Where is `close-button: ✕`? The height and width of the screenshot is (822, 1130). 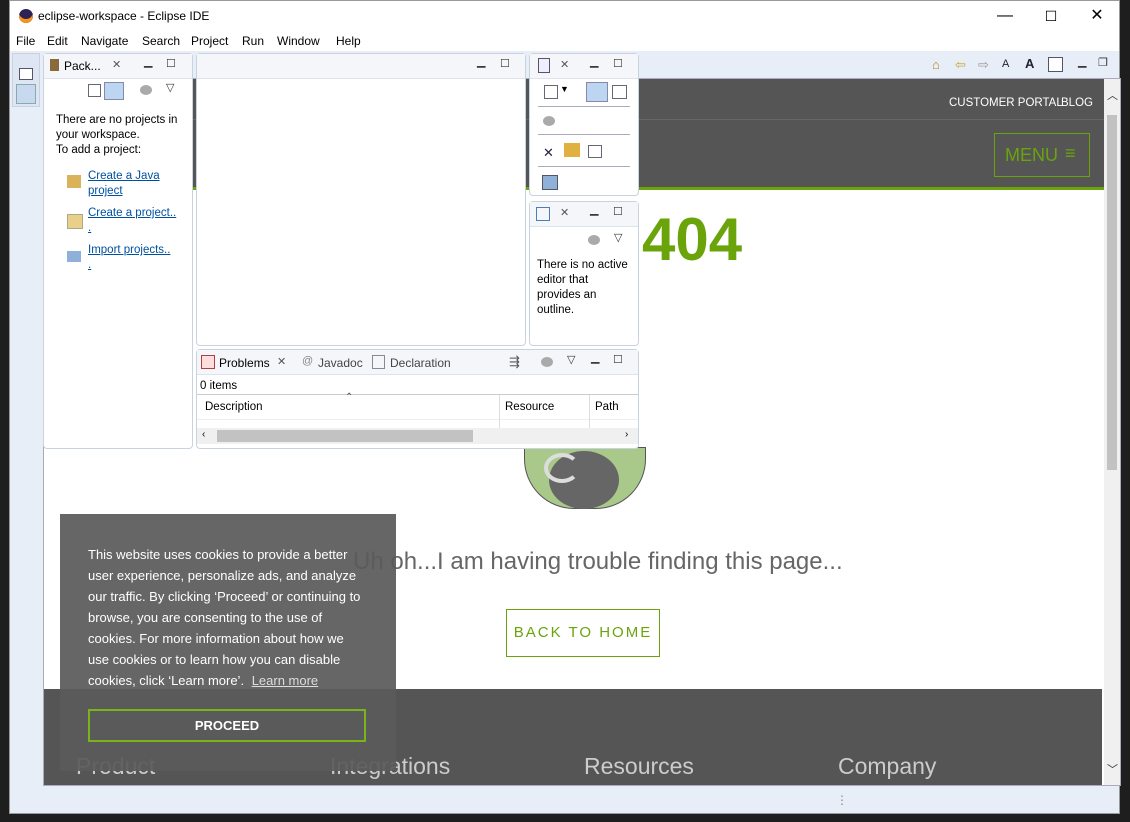
close-button: ✕ is located at coordinates (1097, 16).